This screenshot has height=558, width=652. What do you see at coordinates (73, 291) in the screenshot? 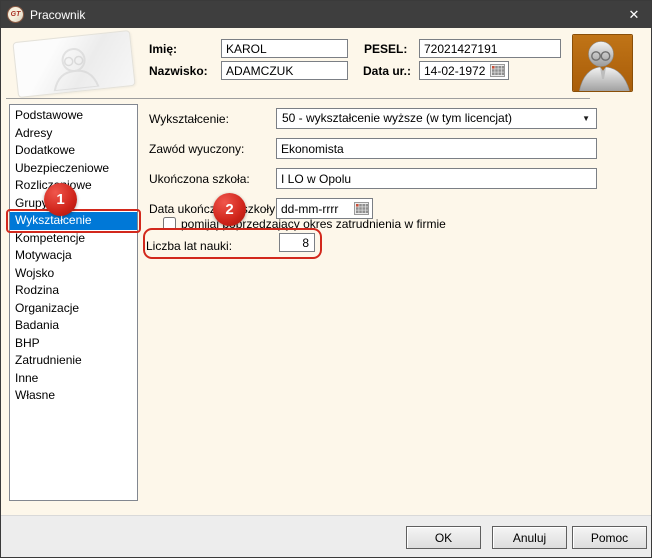
I see `sidebar-item-rodzina: Rodzina` at bounding box center [73, 291].